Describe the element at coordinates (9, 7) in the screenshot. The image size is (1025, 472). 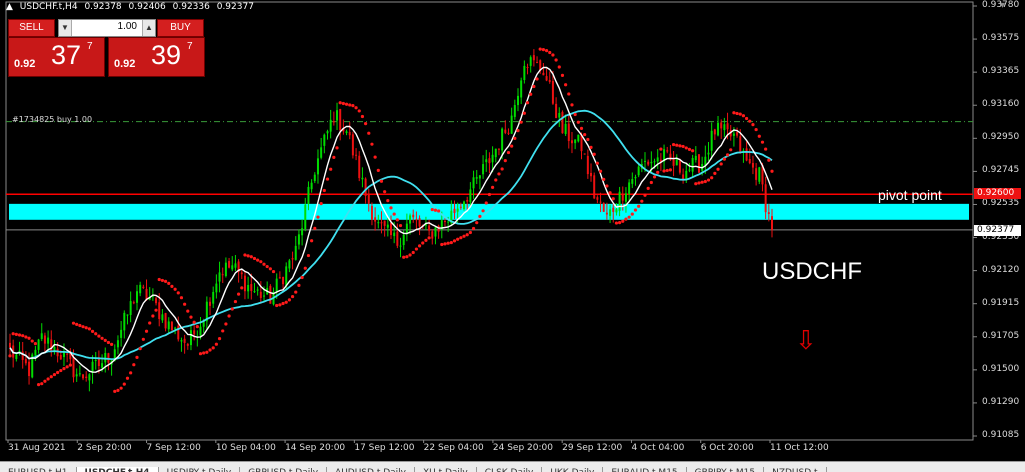
I see `chart-symbol-icon: ▲` at that location.